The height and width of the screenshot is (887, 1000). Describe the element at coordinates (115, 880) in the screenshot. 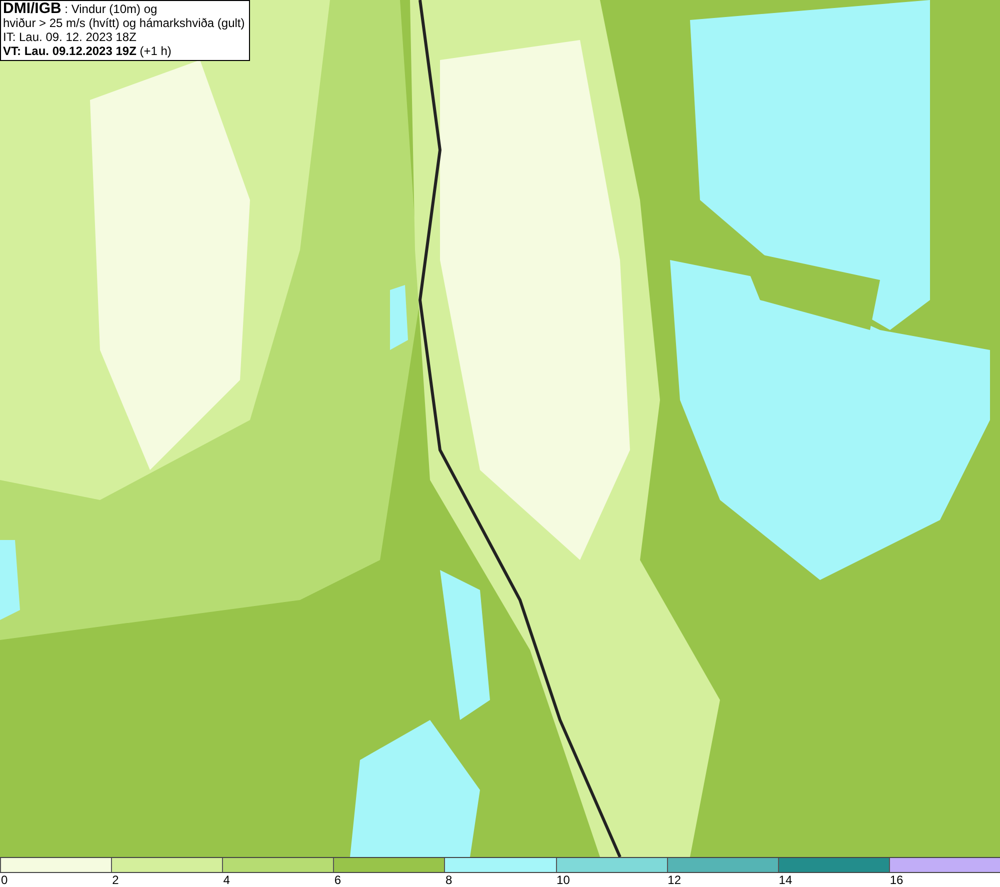

I see `scale-tick-label: 2` at that location.